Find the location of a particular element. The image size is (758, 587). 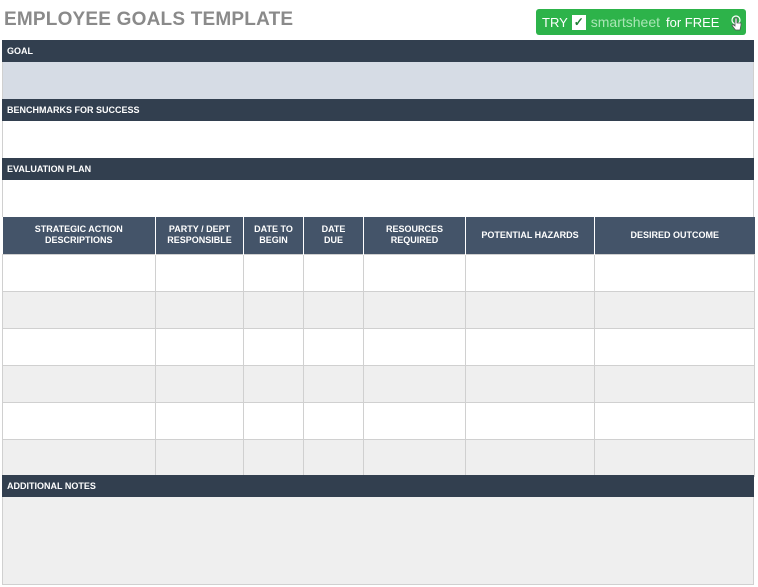

column-header-label: DESCRIPTIONS is located at coordinates (78, 240).